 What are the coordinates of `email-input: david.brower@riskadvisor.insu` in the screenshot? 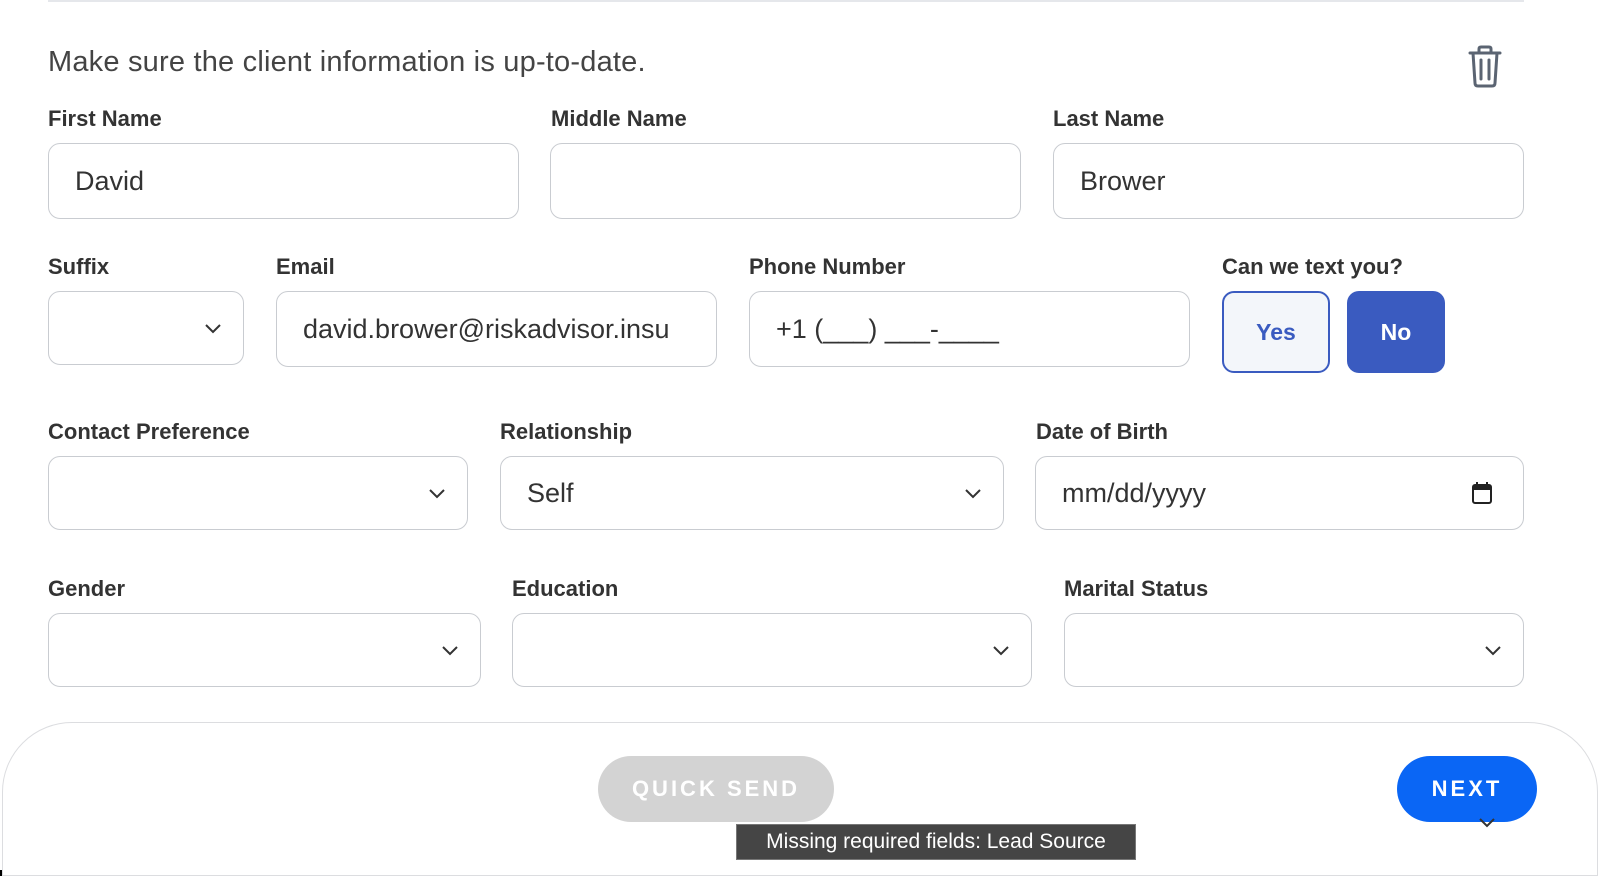 It's located at (496, 329).